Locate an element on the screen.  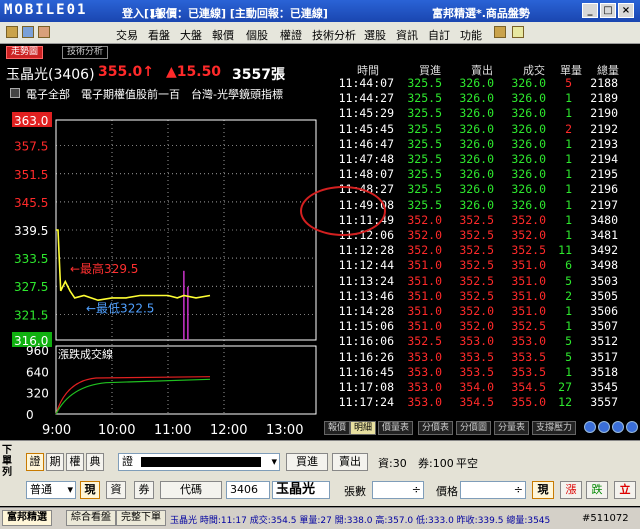
menu-info: 資訊 is located at coordinates (407, 35).